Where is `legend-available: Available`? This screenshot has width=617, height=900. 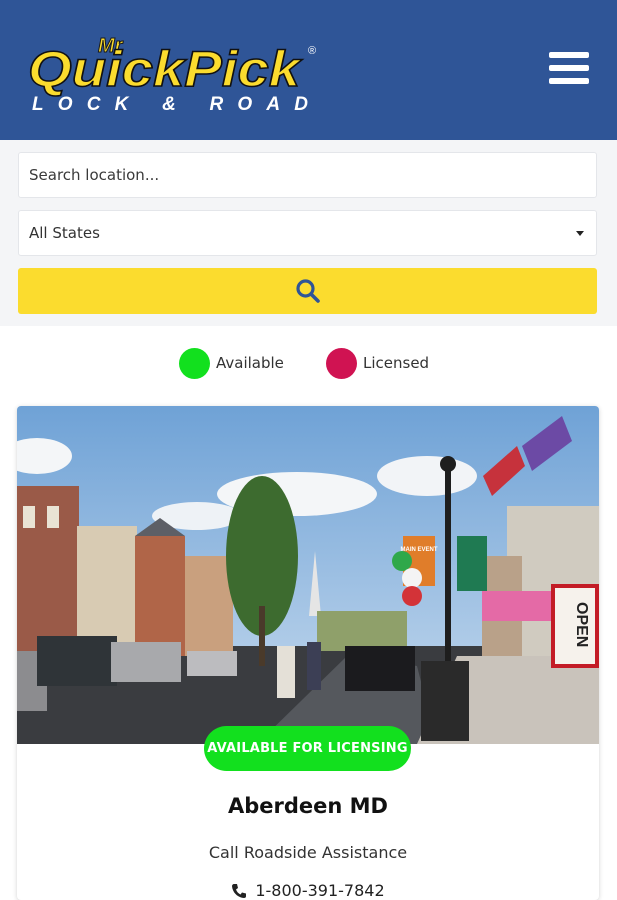 legend-available: Available is located at coordinates (231, 363).